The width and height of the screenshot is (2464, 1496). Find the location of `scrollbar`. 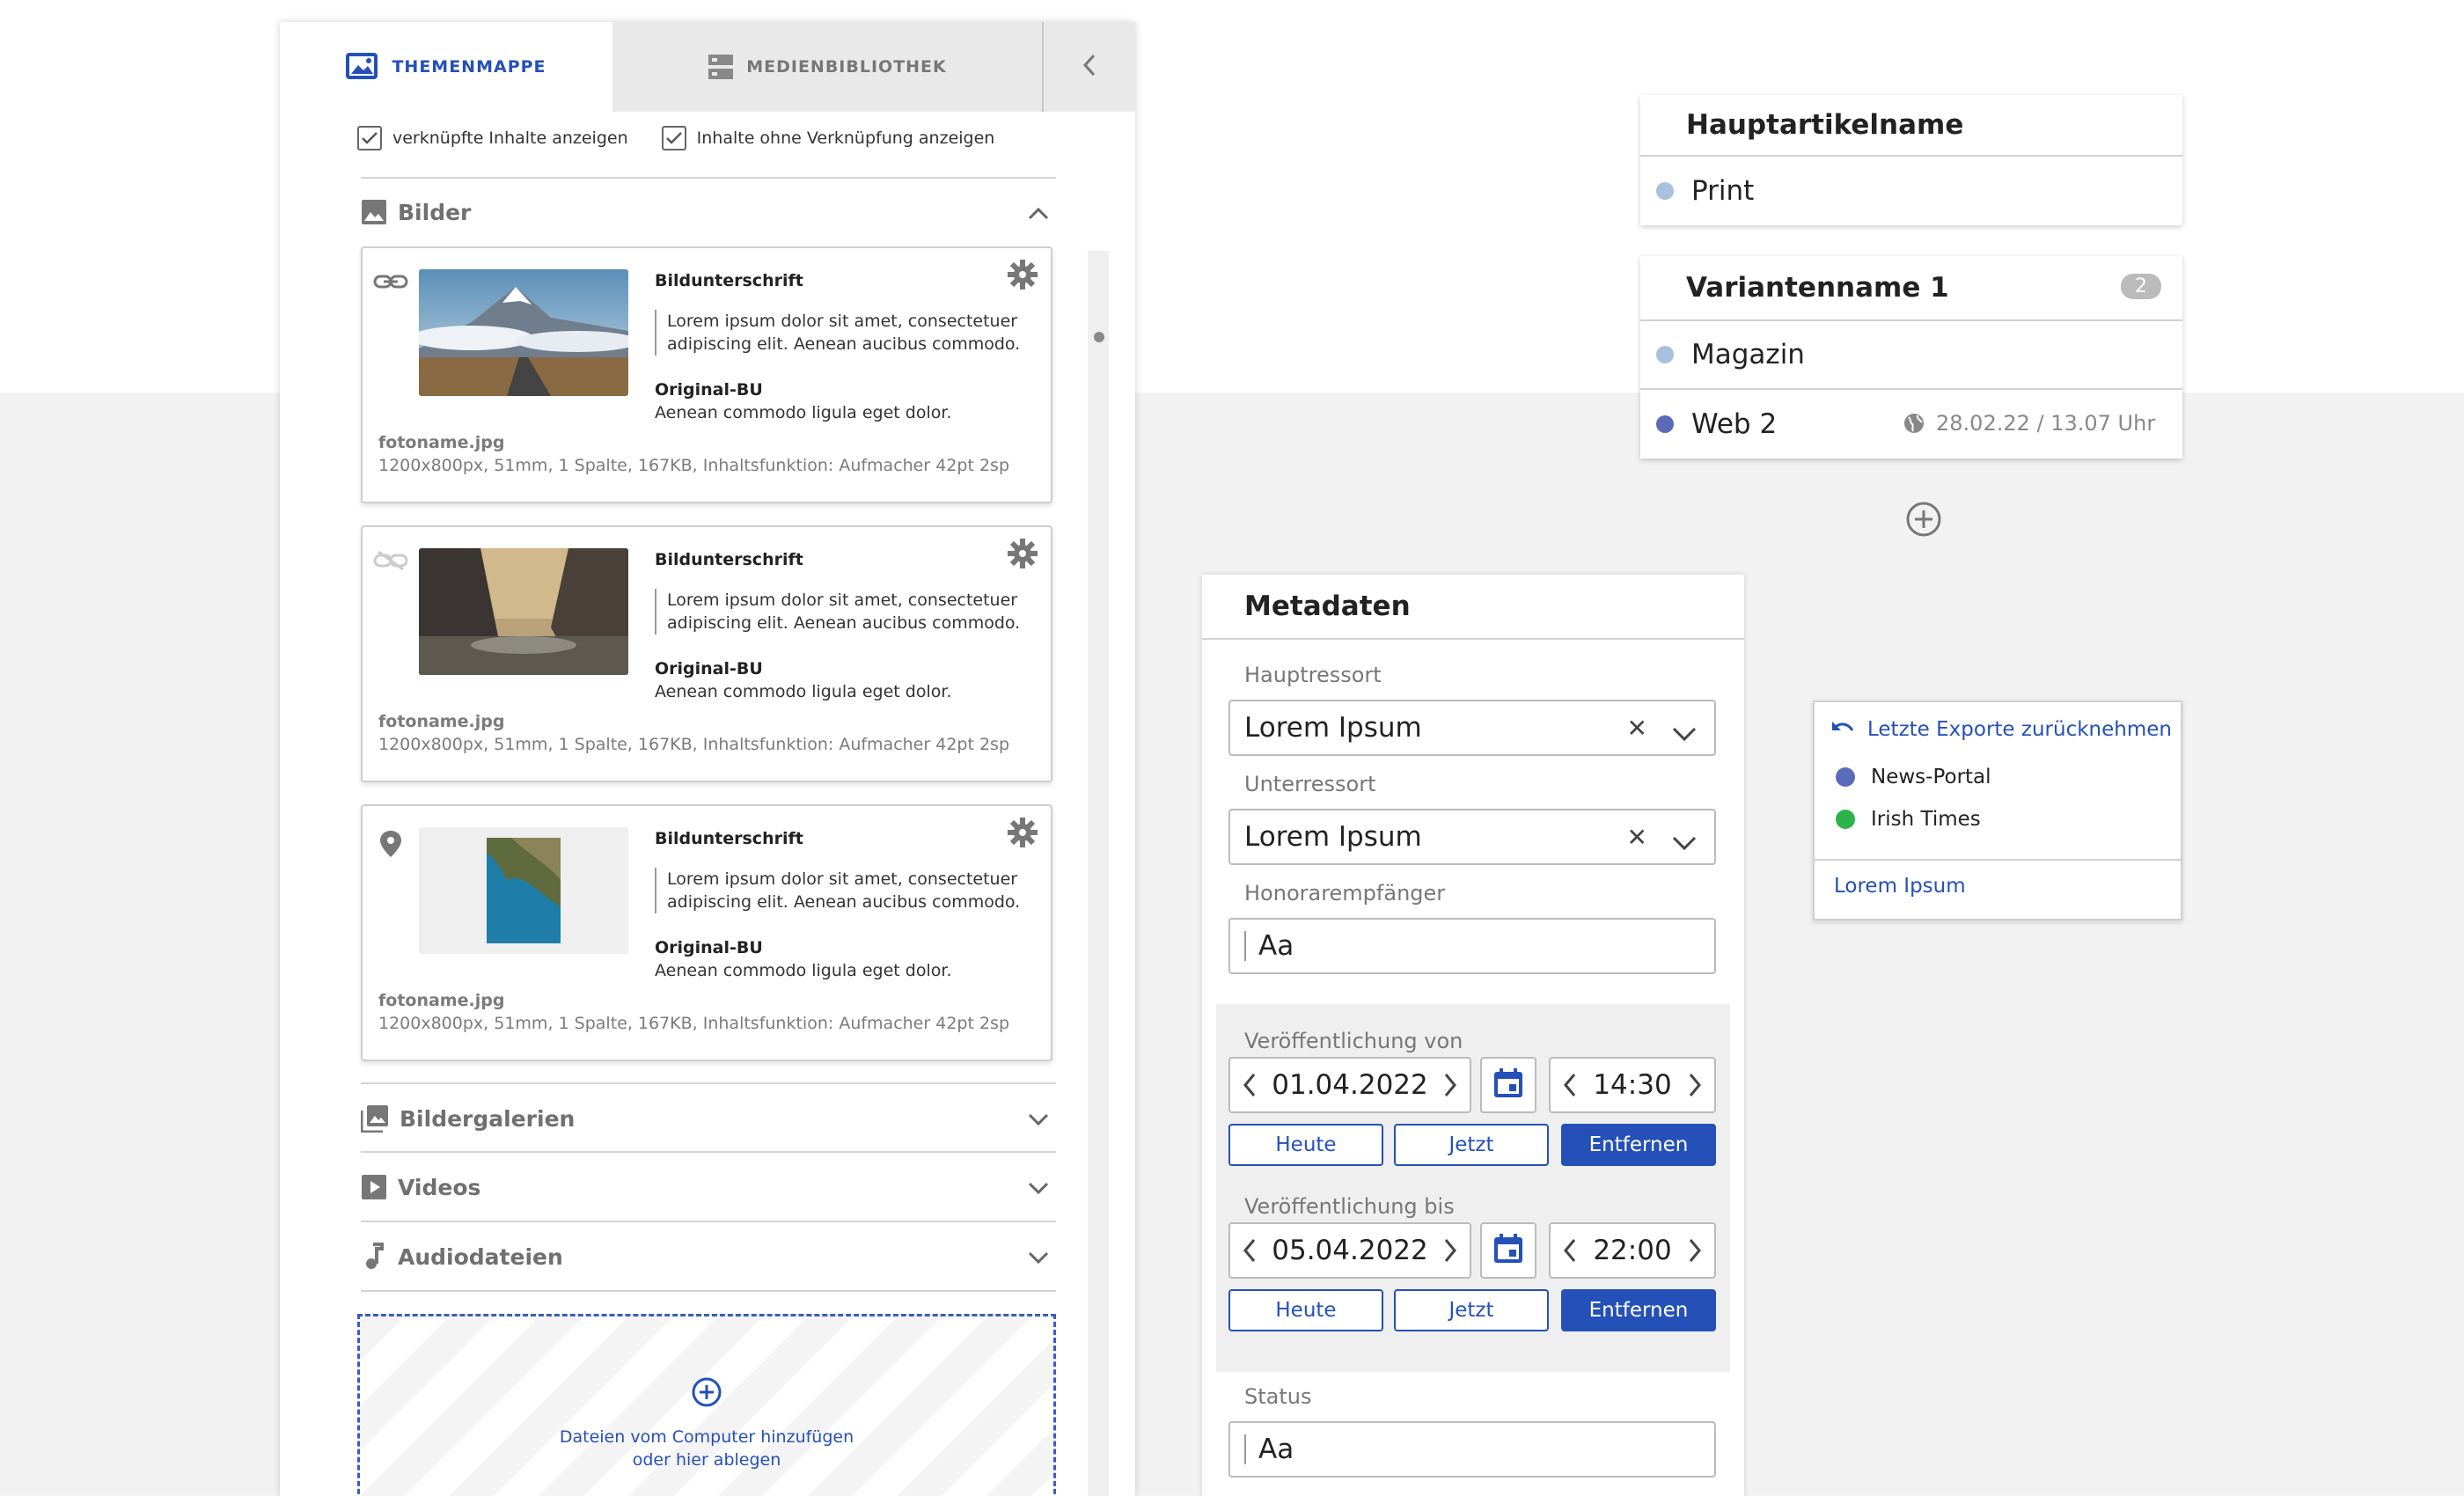

scrollbar is located at coordinates (1099, 874).